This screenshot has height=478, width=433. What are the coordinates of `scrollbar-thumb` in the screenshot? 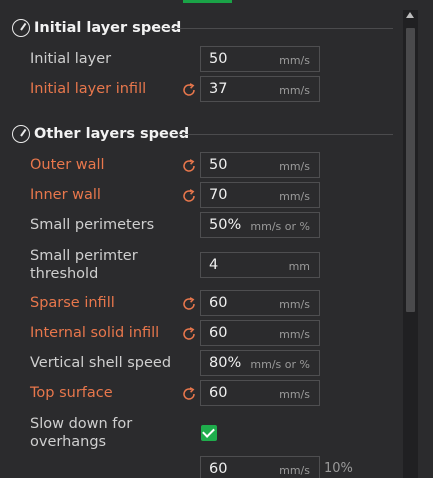 It's located at (410, 170).